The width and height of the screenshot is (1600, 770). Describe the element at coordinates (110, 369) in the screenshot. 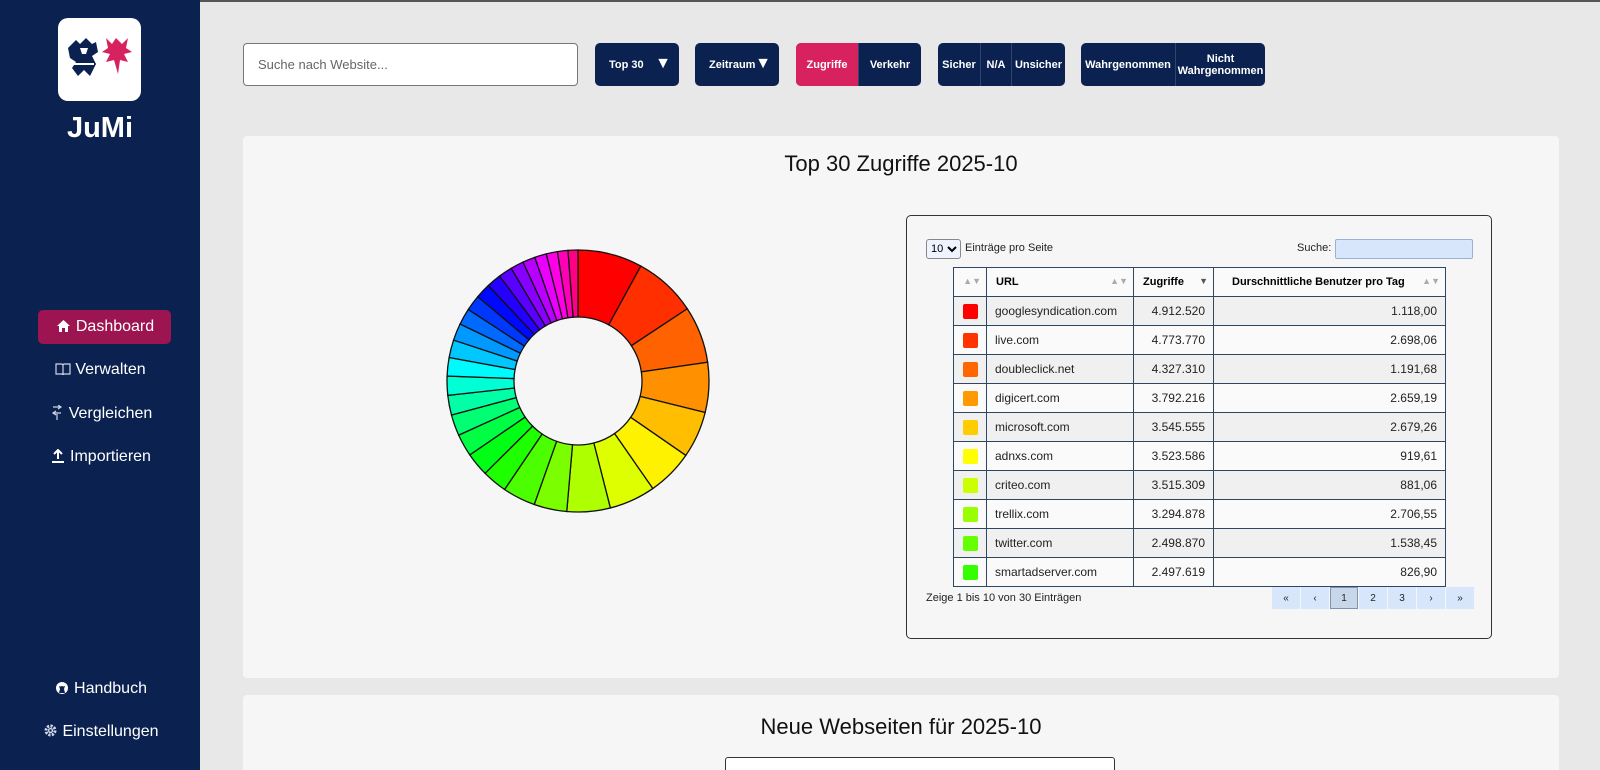

I see `sidebar-item-label: Verwalten` at that location.